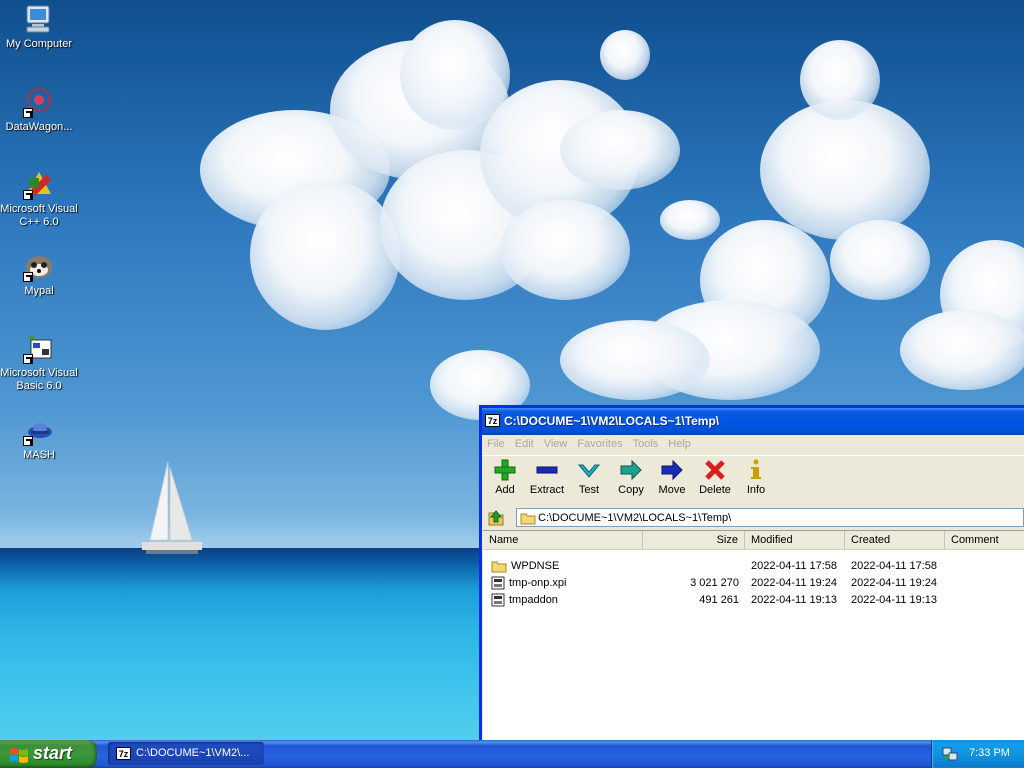 The width and height of the screenshot is (1024, 768). I want to click on test-button: Test, so click(589, 477).